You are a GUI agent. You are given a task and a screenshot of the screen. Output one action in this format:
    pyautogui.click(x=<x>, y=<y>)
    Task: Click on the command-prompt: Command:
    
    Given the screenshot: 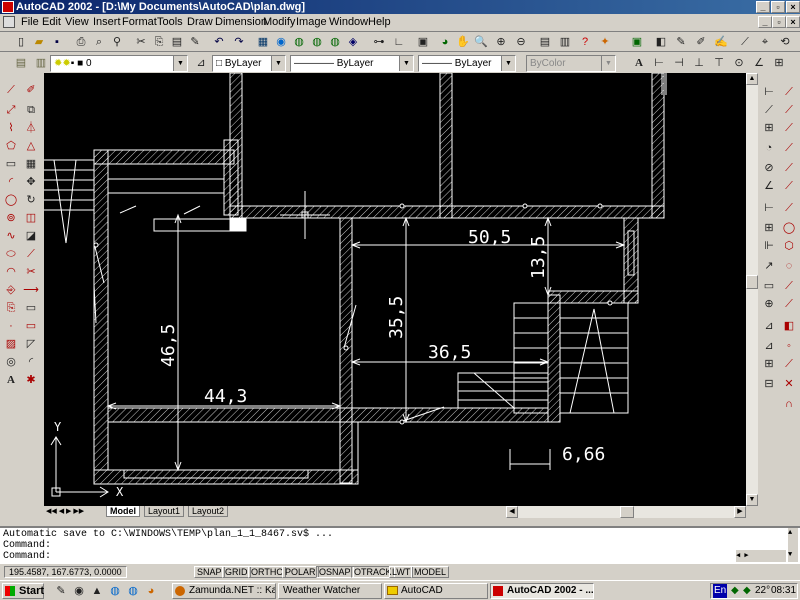 What is the action you would take?
    pyautogui.click(x=400, y=556)
    